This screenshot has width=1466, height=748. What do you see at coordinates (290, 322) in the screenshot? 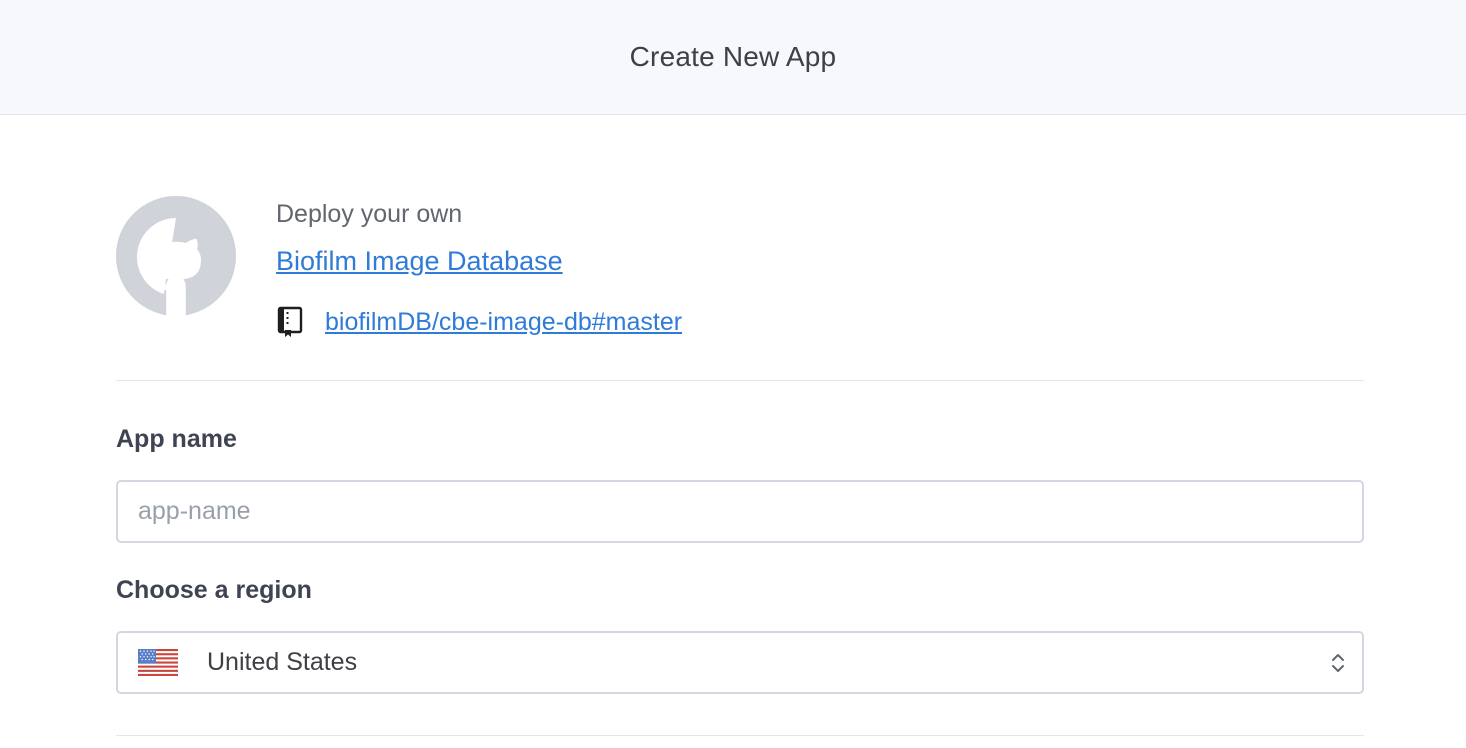
I see `repo-book-icon` at bounding box center [290, 322].